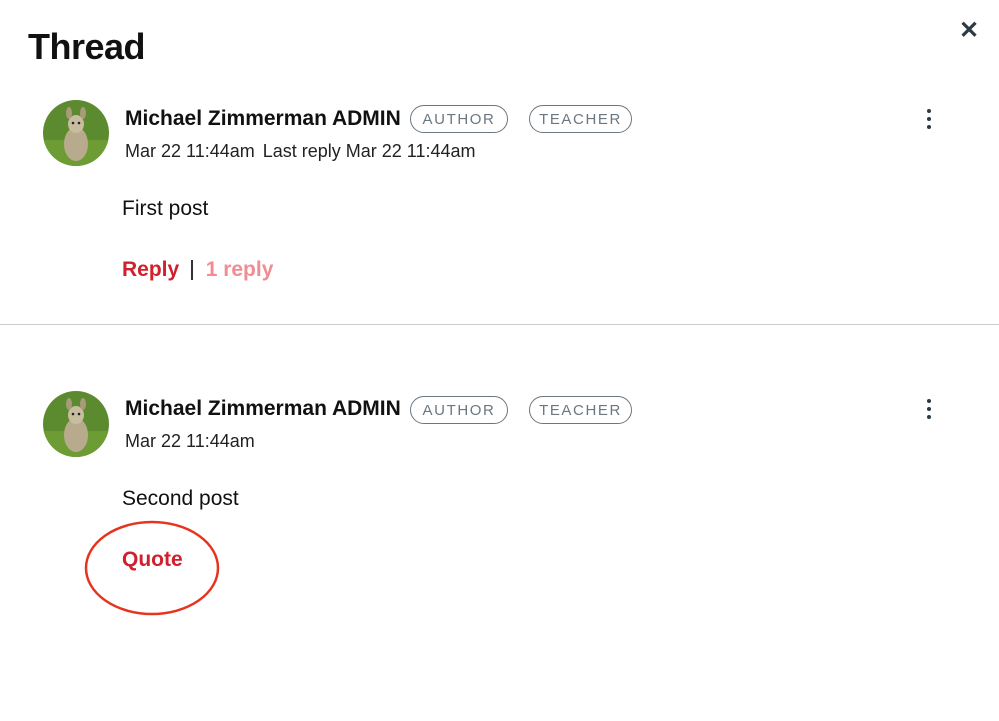 The image size is (999, 721). What do you see at coordinates (499, 324) in the screenshot?
I see `post-divider` at bounding box center [499, 324].